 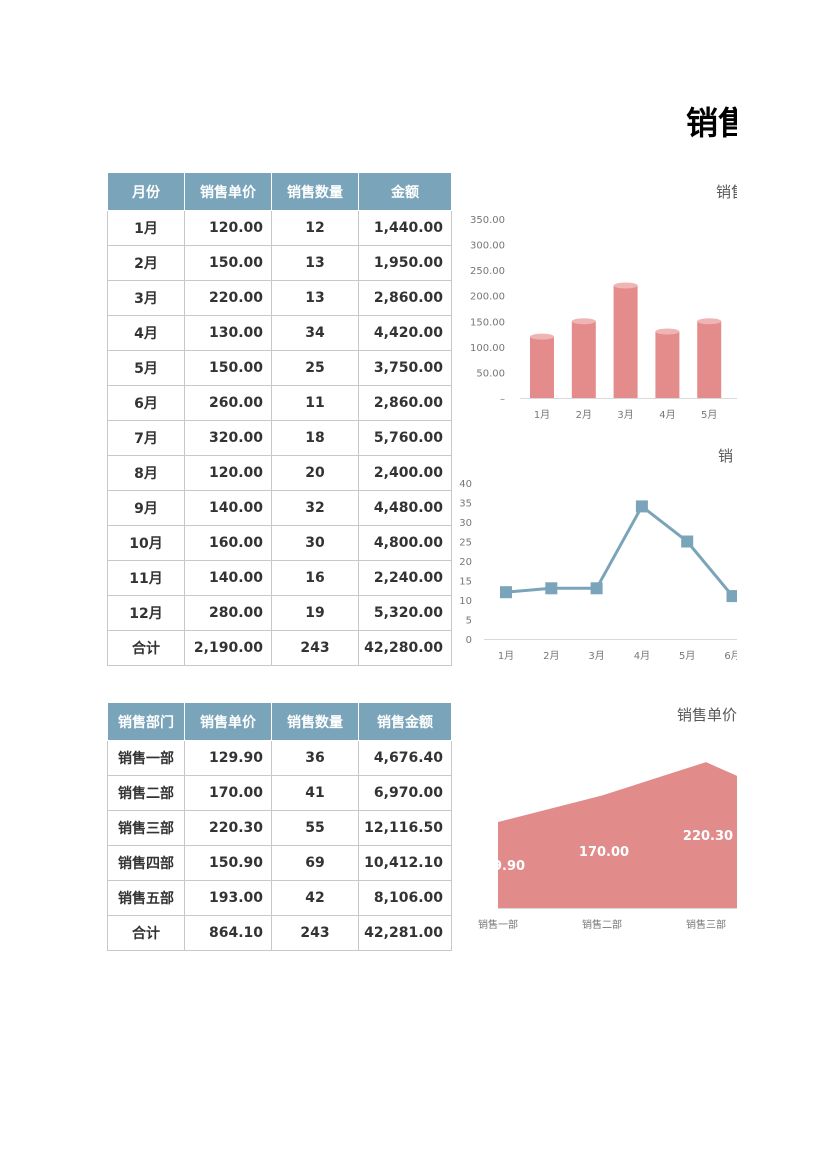 I want to click on x-tick-label: 销售三部, so click(x=706, y=924).